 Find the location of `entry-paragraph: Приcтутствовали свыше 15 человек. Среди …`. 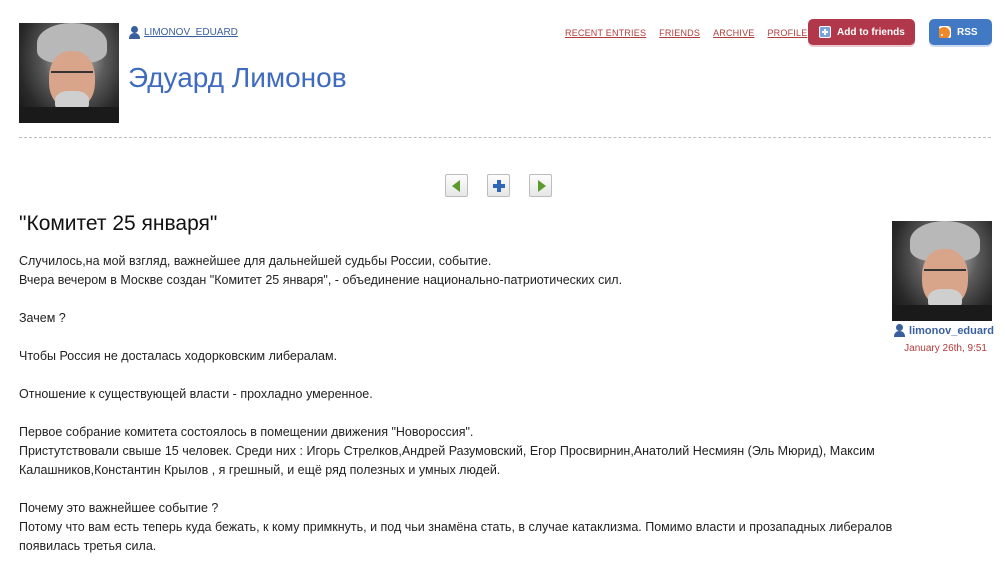

entry-paragraph: Приcтутствовали свыше 15 человек. Среди … is located at coordinates (447, 460).